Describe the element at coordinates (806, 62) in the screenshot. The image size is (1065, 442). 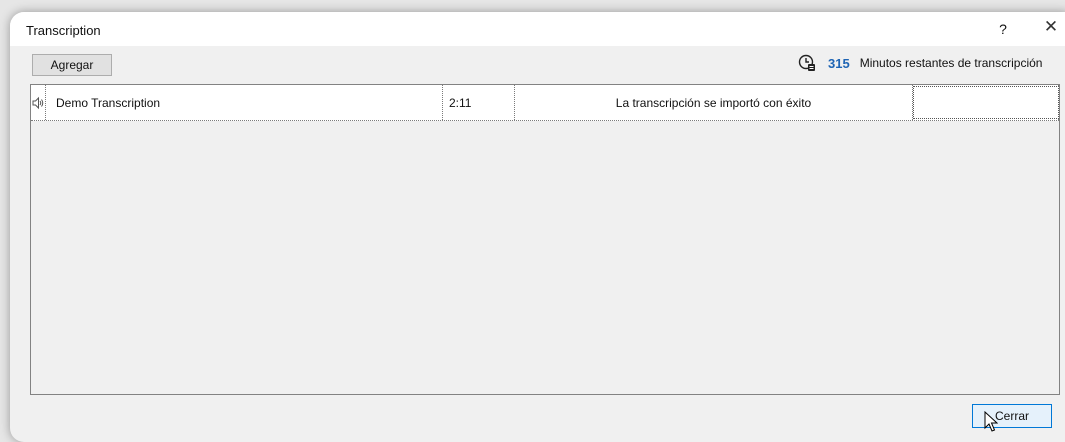
I see `clock-icon` at that location.